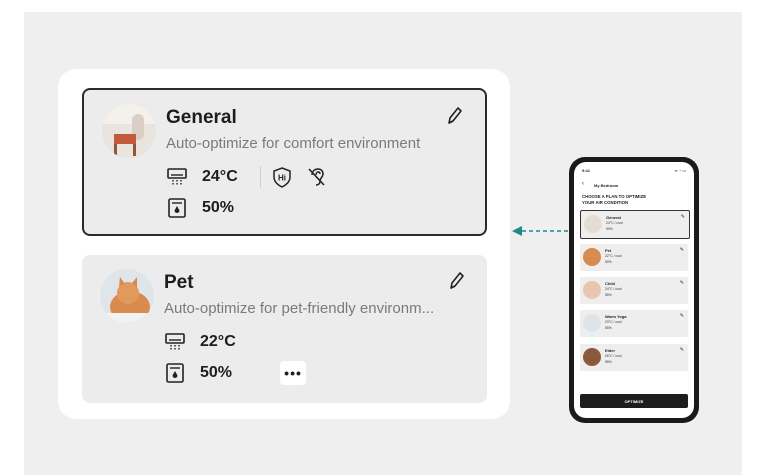  What do you see at coordinates (179, 282) in the screenshot?
I see `plan-title: Pet` at bounding box center [179, 282].